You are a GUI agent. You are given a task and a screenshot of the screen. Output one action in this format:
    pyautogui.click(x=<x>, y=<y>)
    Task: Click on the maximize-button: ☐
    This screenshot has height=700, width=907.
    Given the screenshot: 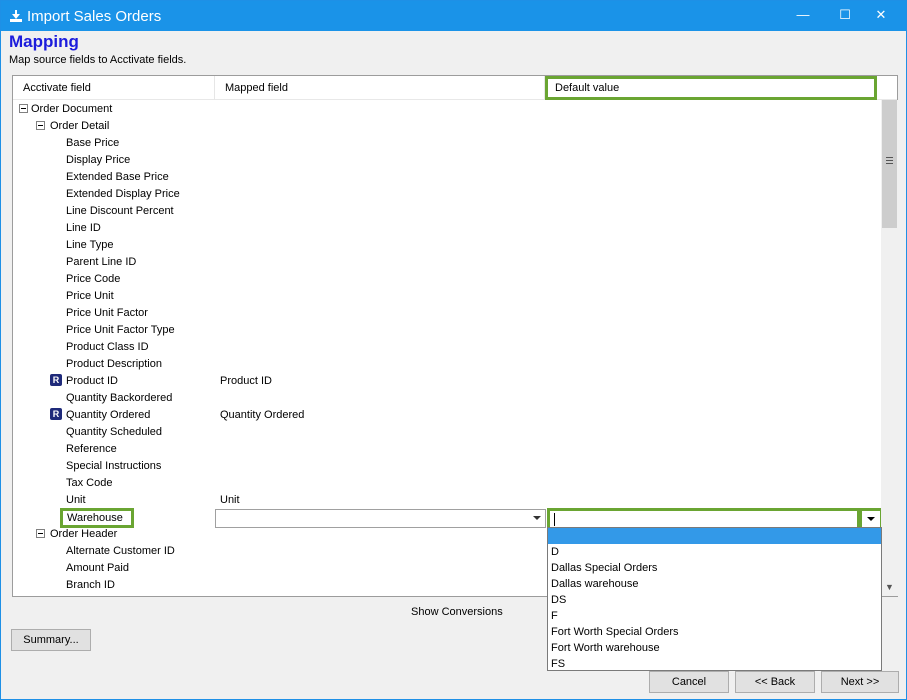 What is the action you would take?
    pyautogui.click(x=845, y=16)
    